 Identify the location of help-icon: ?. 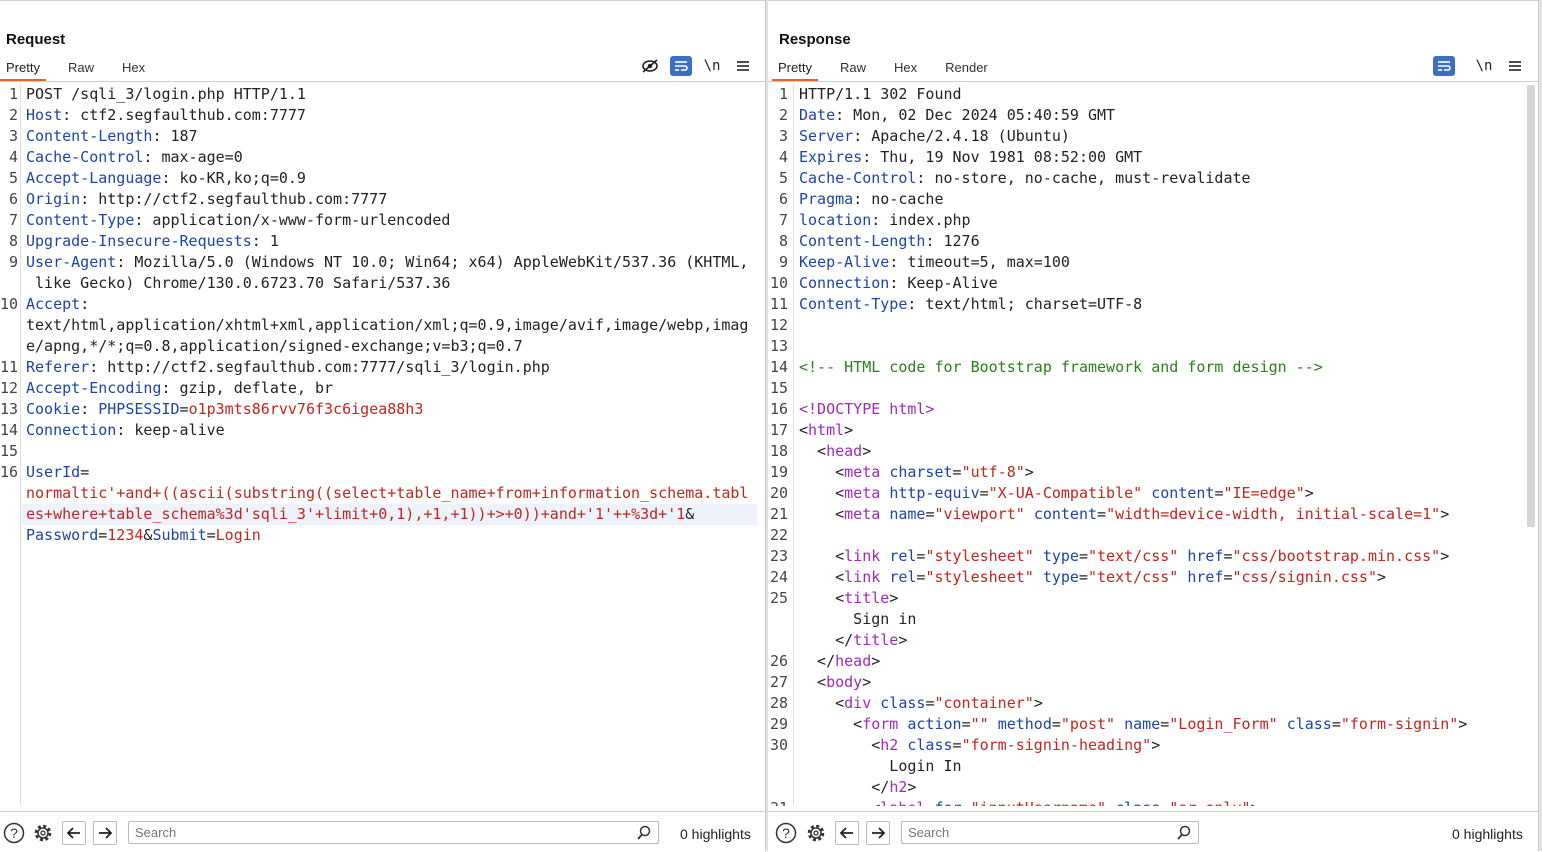
(786, 833).